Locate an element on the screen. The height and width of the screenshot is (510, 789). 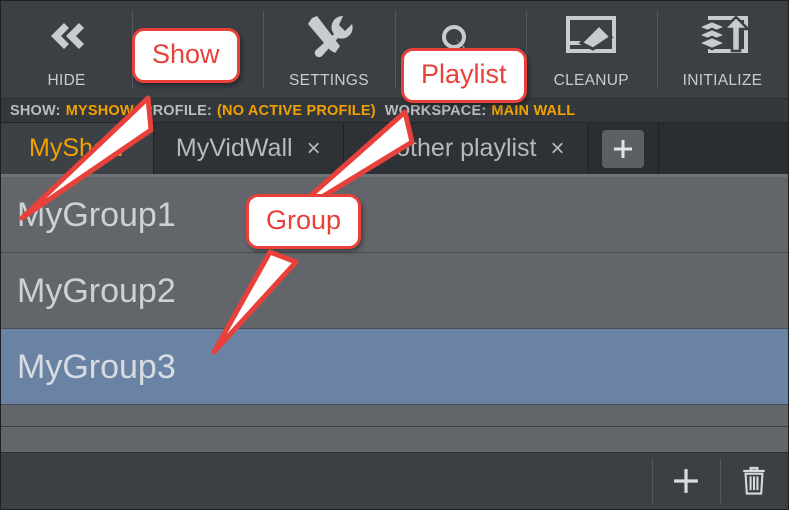
hide-button: HIDE is located at coordinates (66, 49).